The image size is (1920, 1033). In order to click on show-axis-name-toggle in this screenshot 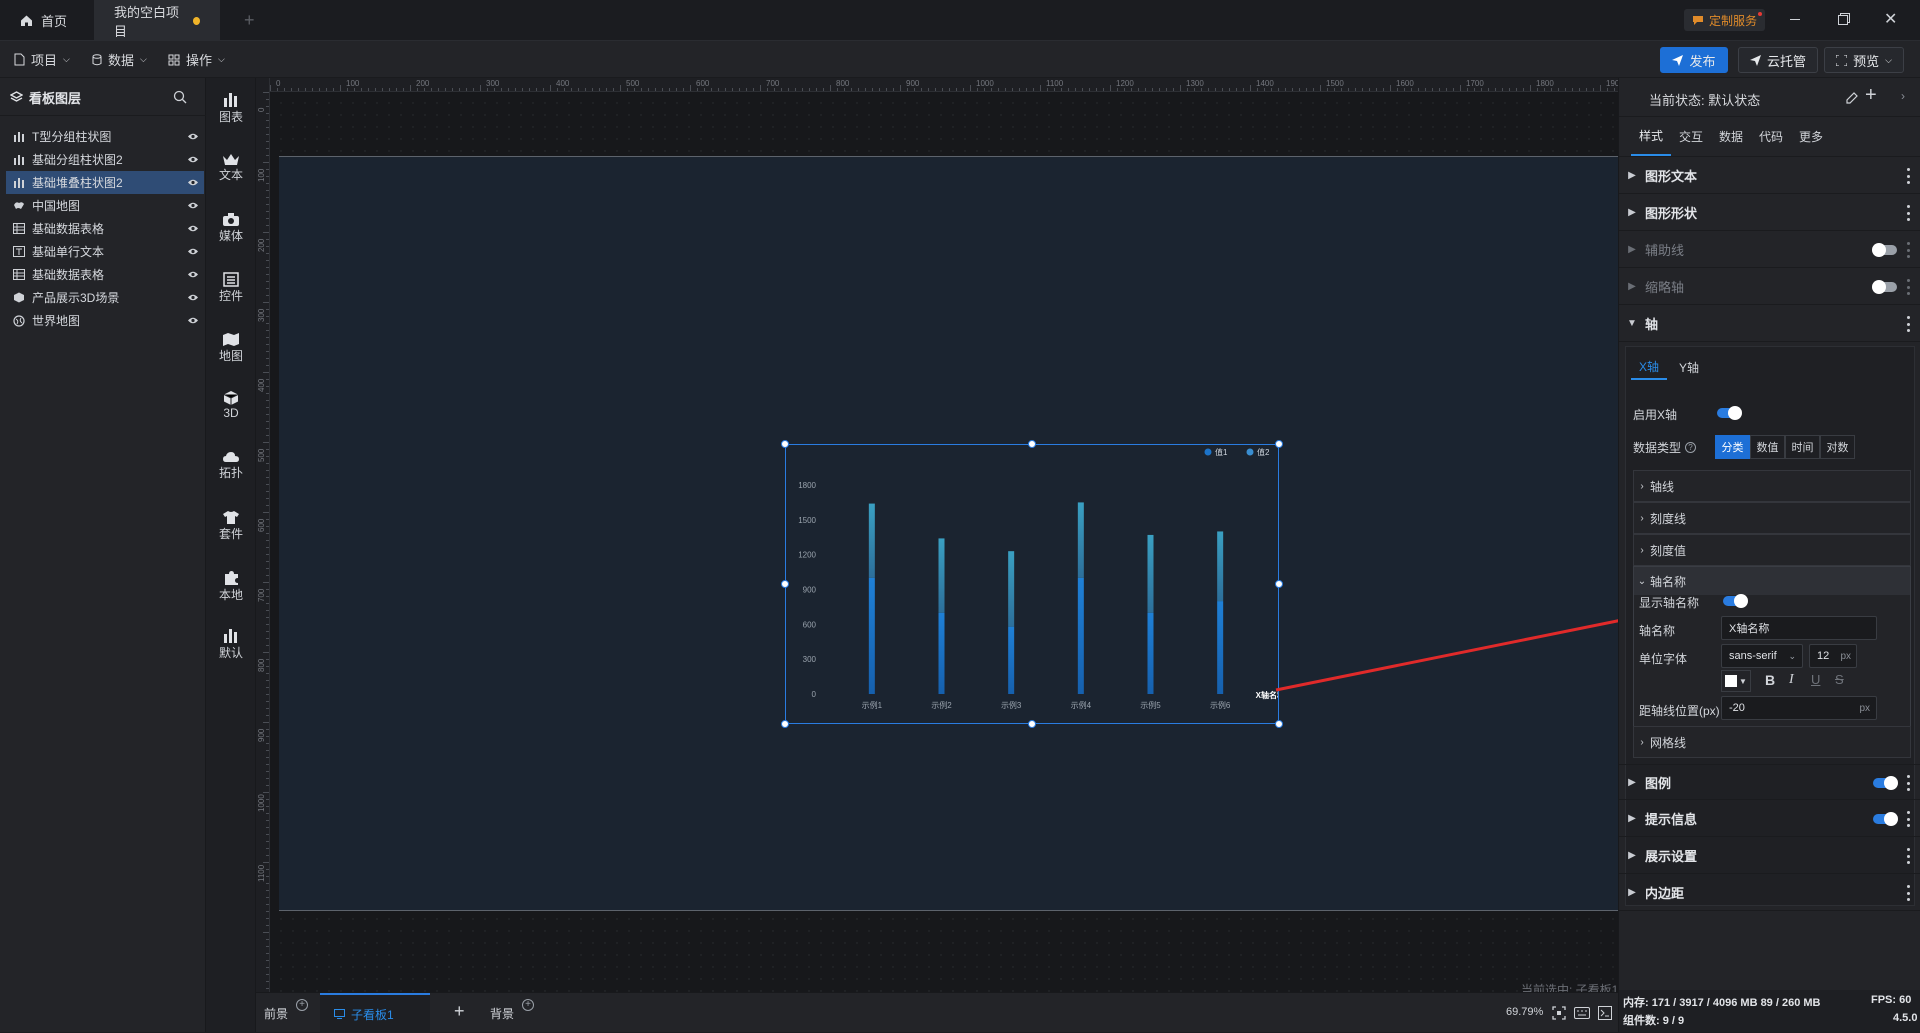, I will do `click(1735, 601)`.